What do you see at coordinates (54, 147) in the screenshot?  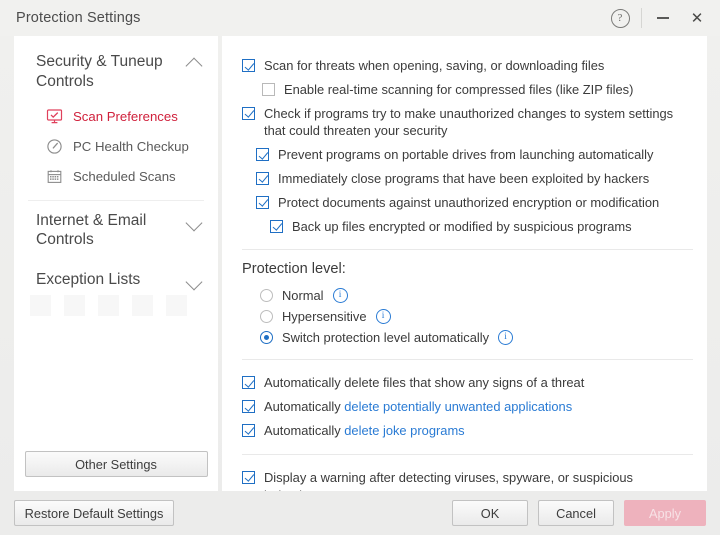 I see `speedometer-icon` at bounding box center [54, 147].